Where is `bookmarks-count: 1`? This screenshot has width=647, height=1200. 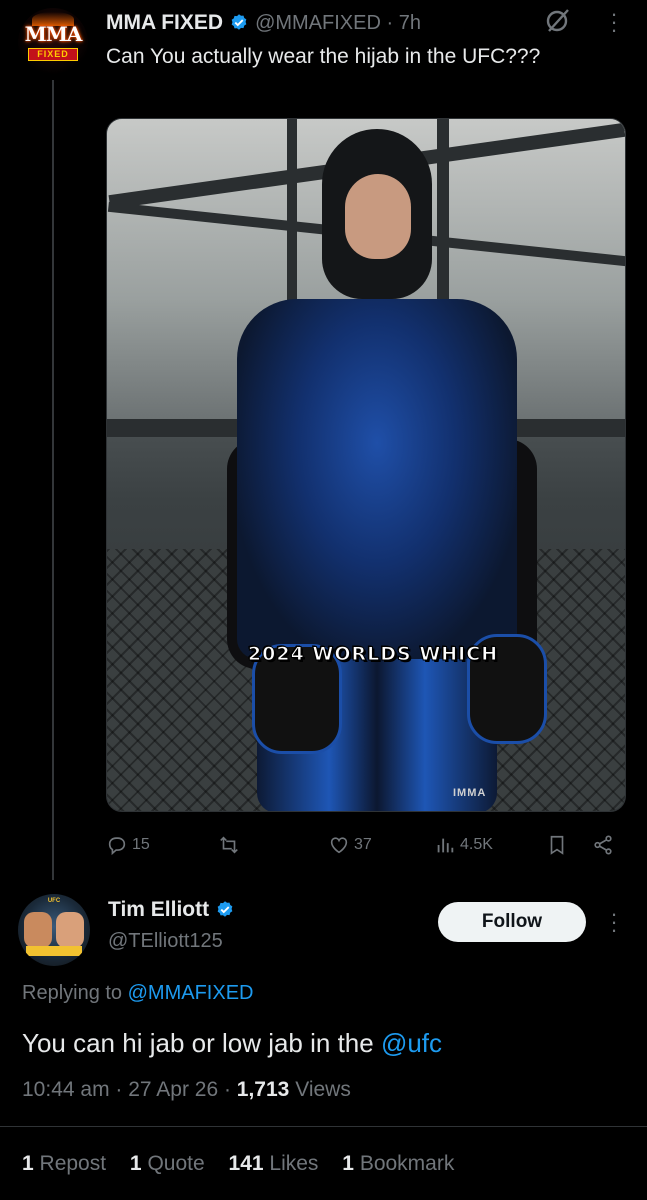
bookmarks-count: 1 is located at coordinates (348, 1163).